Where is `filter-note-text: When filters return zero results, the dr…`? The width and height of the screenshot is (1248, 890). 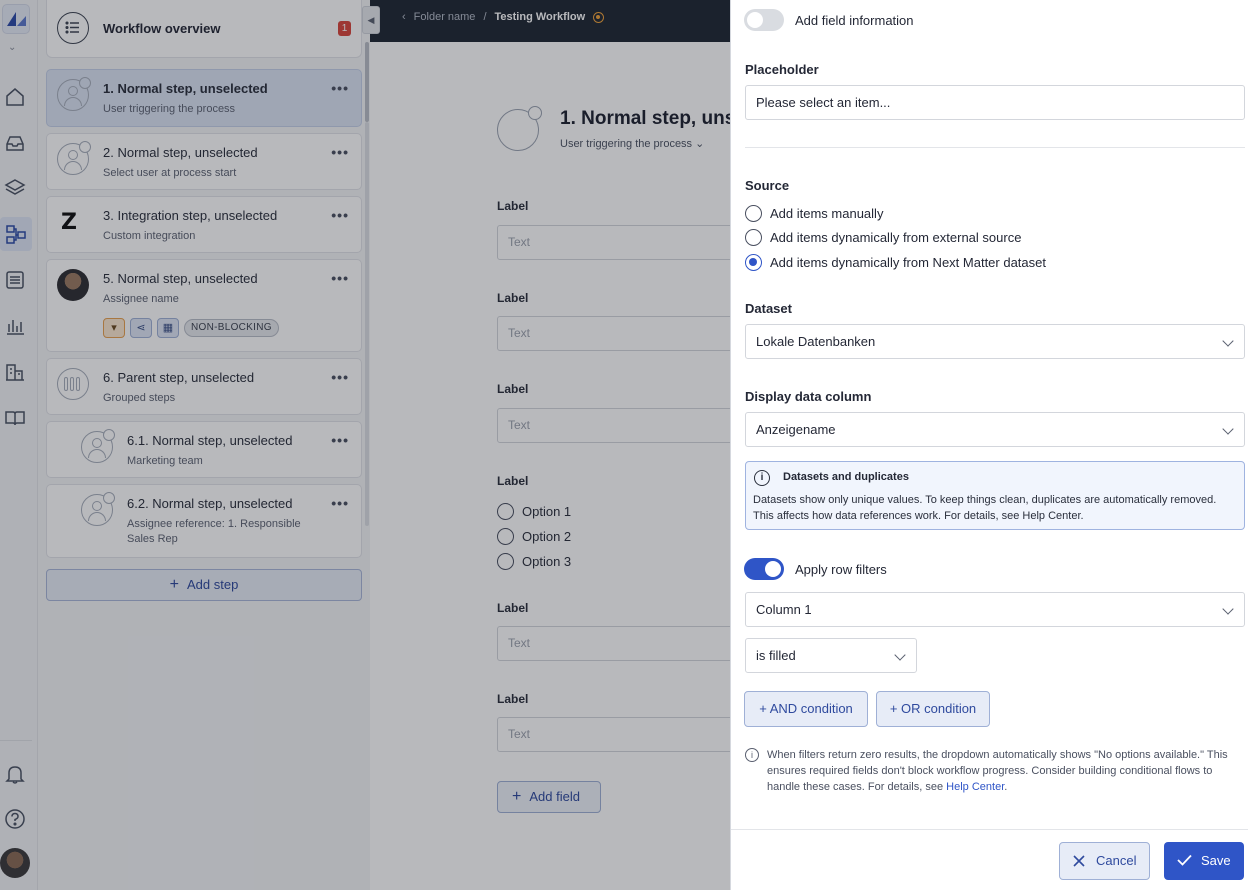
filter-note-text: When filters return zero results, the dr… is located at coordinates (997, 771).